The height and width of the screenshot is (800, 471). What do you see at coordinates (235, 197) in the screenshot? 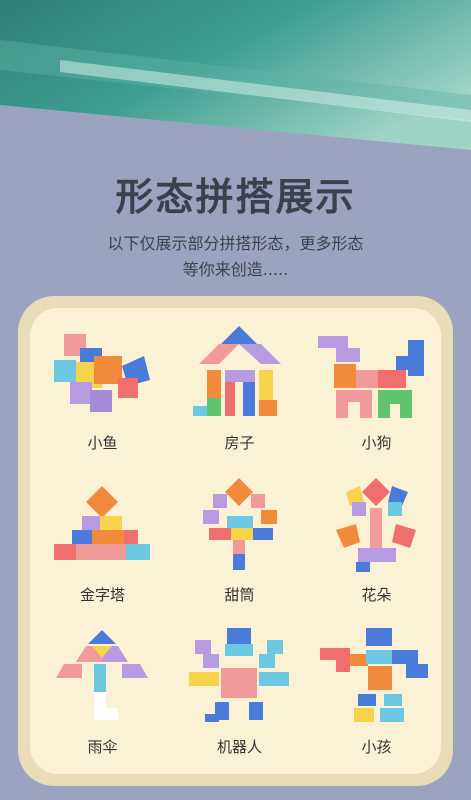
I see `page-title: 形态拼搭展示` at bounding box center [235, 197].